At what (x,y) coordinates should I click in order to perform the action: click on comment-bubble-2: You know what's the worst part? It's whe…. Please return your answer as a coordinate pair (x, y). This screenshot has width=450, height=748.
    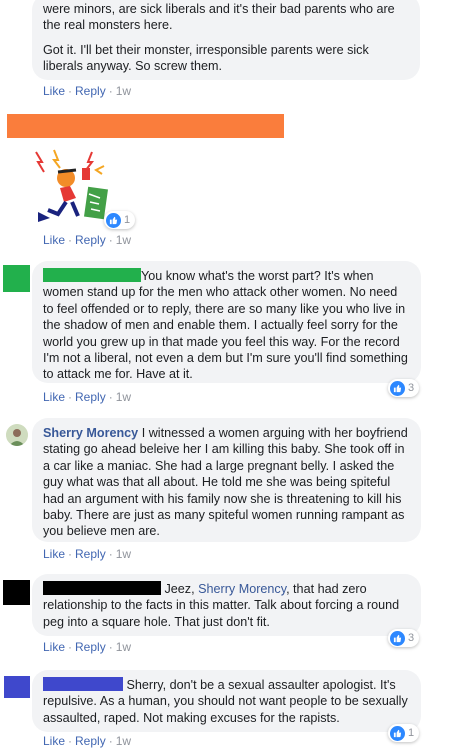
    Looking at the image, I should click on (226, 322).